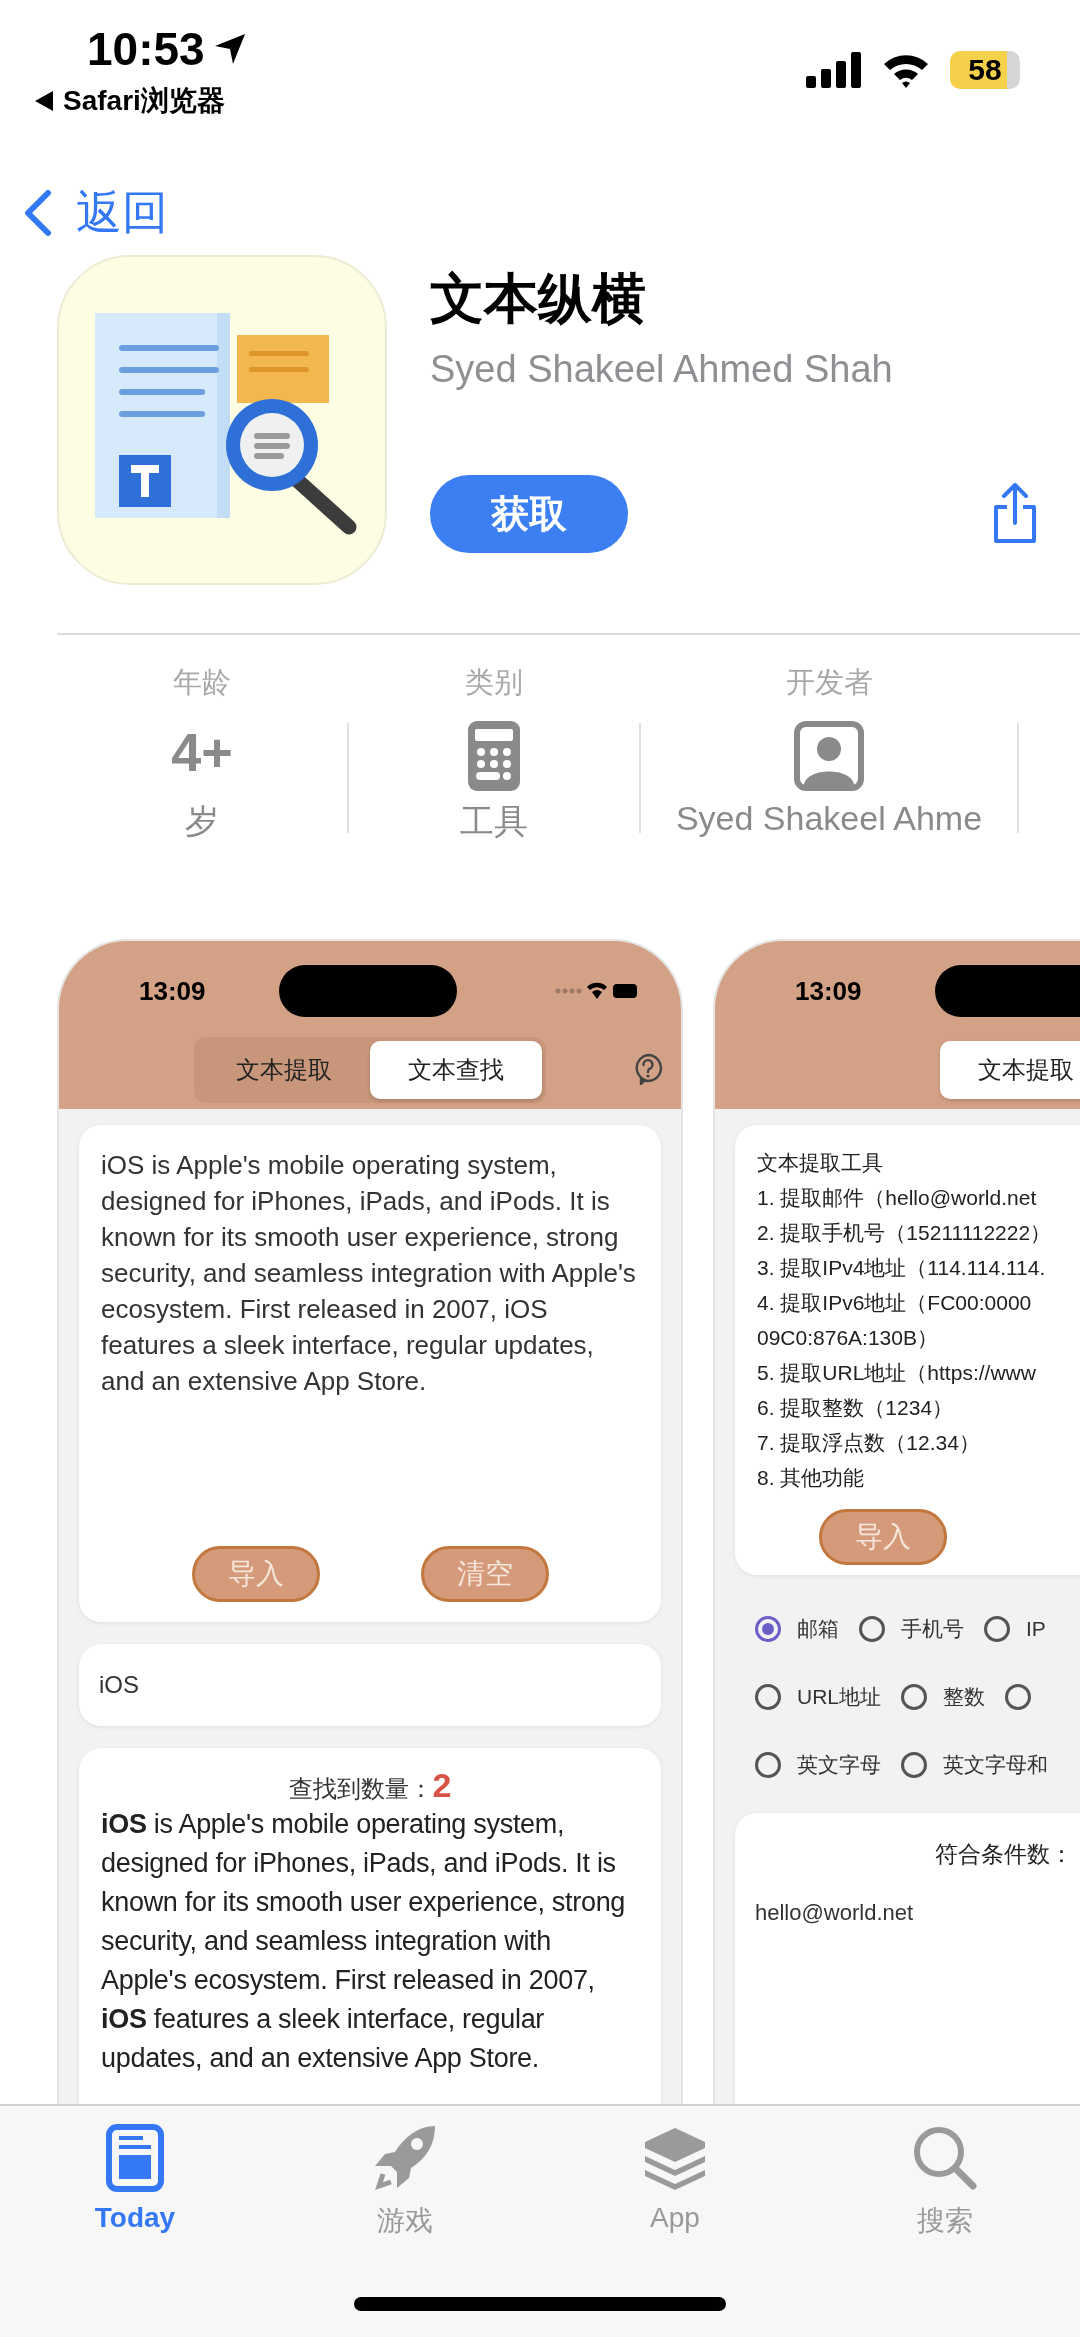  I want to click on search-field: iOS, so click(370, 1685).